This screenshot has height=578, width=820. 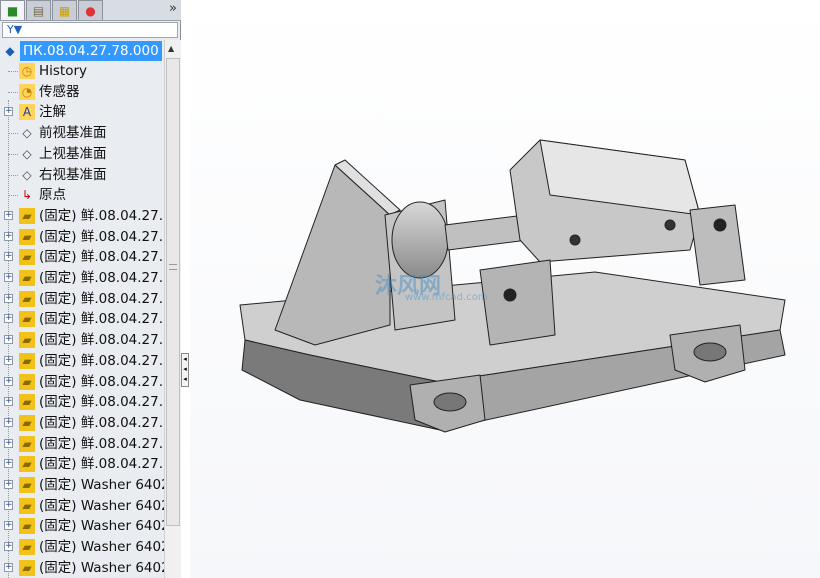 What do you see at coordinates (82, 92) in the screenshot?
I see `tree-item: ◔ 传感器` at bounding box center [82, 92].